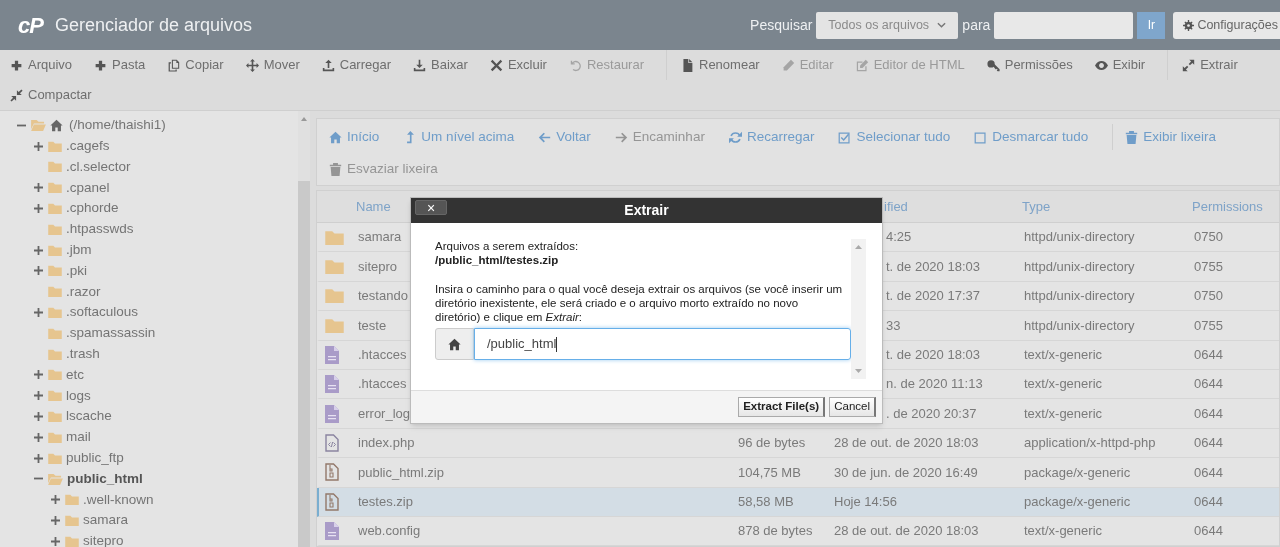 The height and width of the screenshot is (547, 1280). Describe the element at coordinates (356, 65) in the screenshot. I see `toolbar-button: Carregar` at that location.